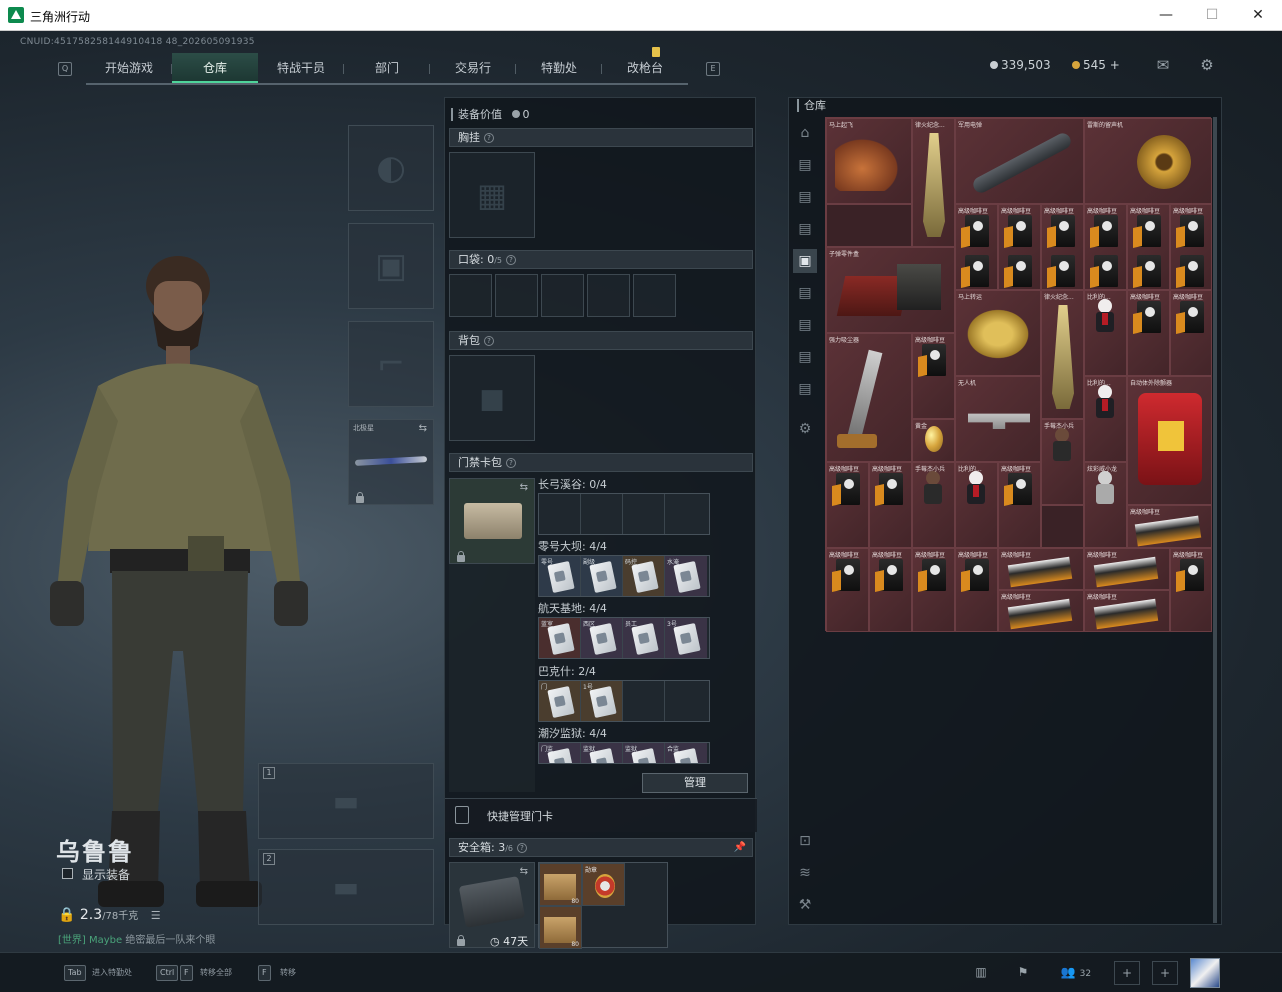  What do you see at coordinates (391, 462) in the screenshot?
I see `melee-slot: 北极星 ⇆` at bounding box center [391, 462].